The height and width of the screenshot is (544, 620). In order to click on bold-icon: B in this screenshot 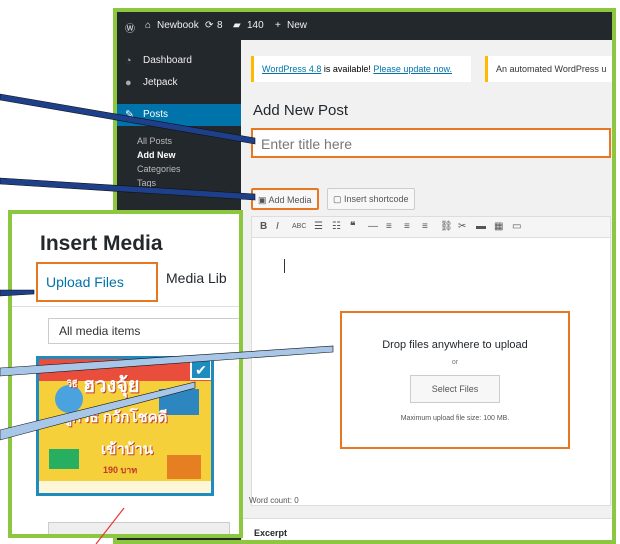, I will do `click(263, 226)`.